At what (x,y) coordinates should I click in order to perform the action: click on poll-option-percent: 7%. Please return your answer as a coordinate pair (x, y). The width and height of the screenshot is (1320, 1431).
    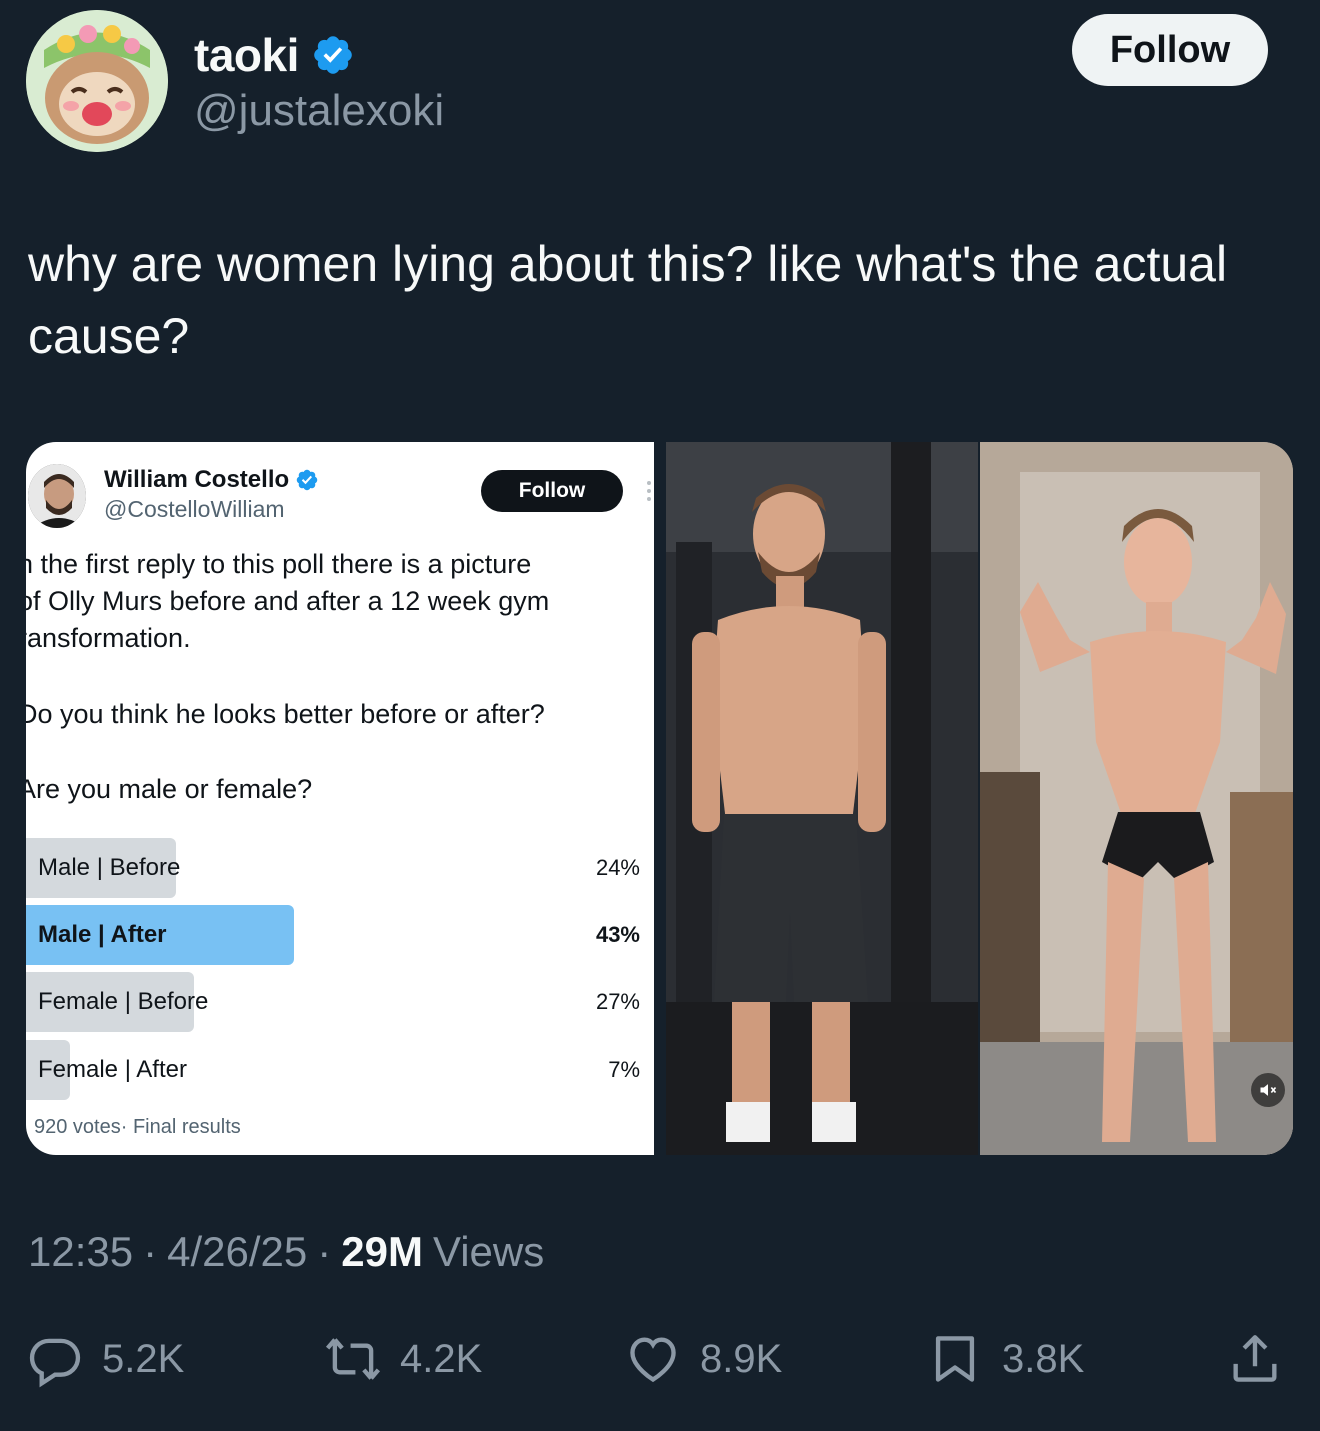
    Looking at the image, I should click on (624, 1069).